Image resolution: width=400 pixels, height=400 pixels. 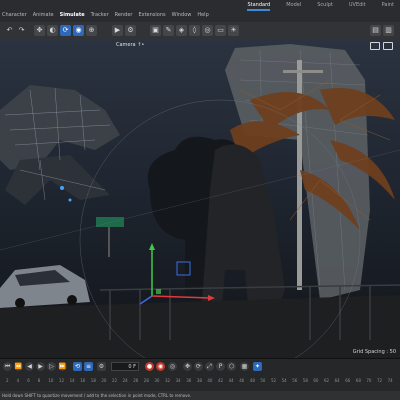 I want to click on live-selection-icon: ◉, so click(x=78, y=30).